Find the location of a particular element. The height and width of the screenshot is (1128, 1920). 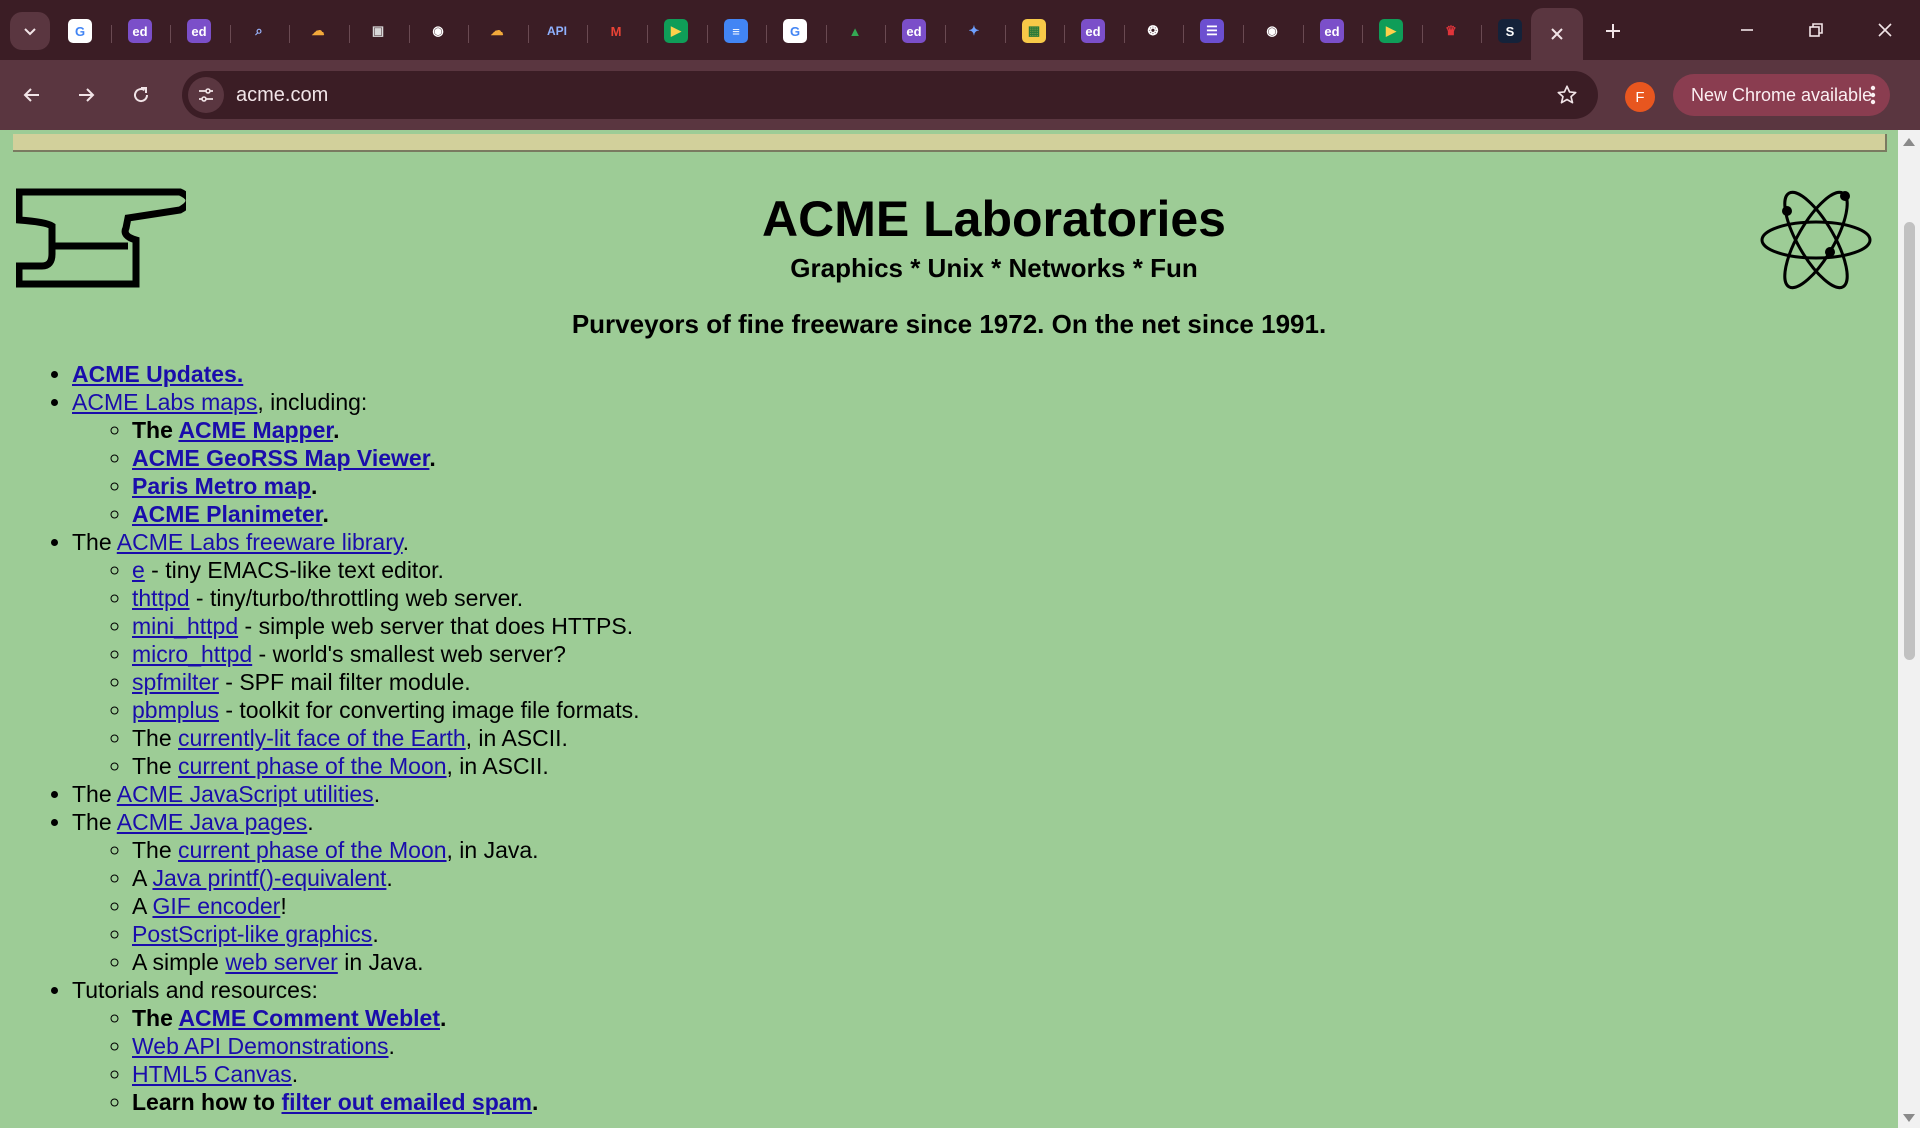

reload-button is located at coordinates (141, 95).